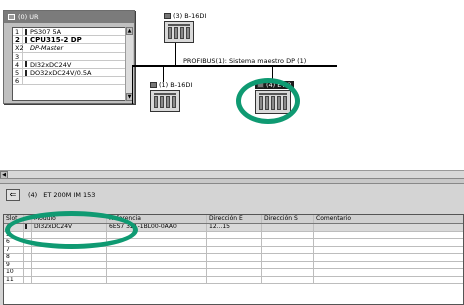  Describe the element at coordinates (47, 48) in the screenshot. I see `slot-module: DP-Master` at that location.